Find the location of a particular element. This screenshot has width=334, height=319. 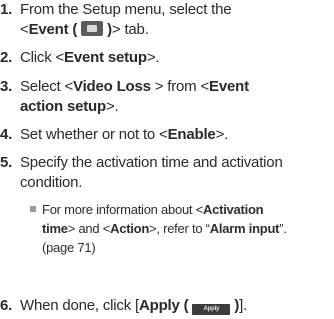

step-number: 3. is located at coordinates (6, 86).